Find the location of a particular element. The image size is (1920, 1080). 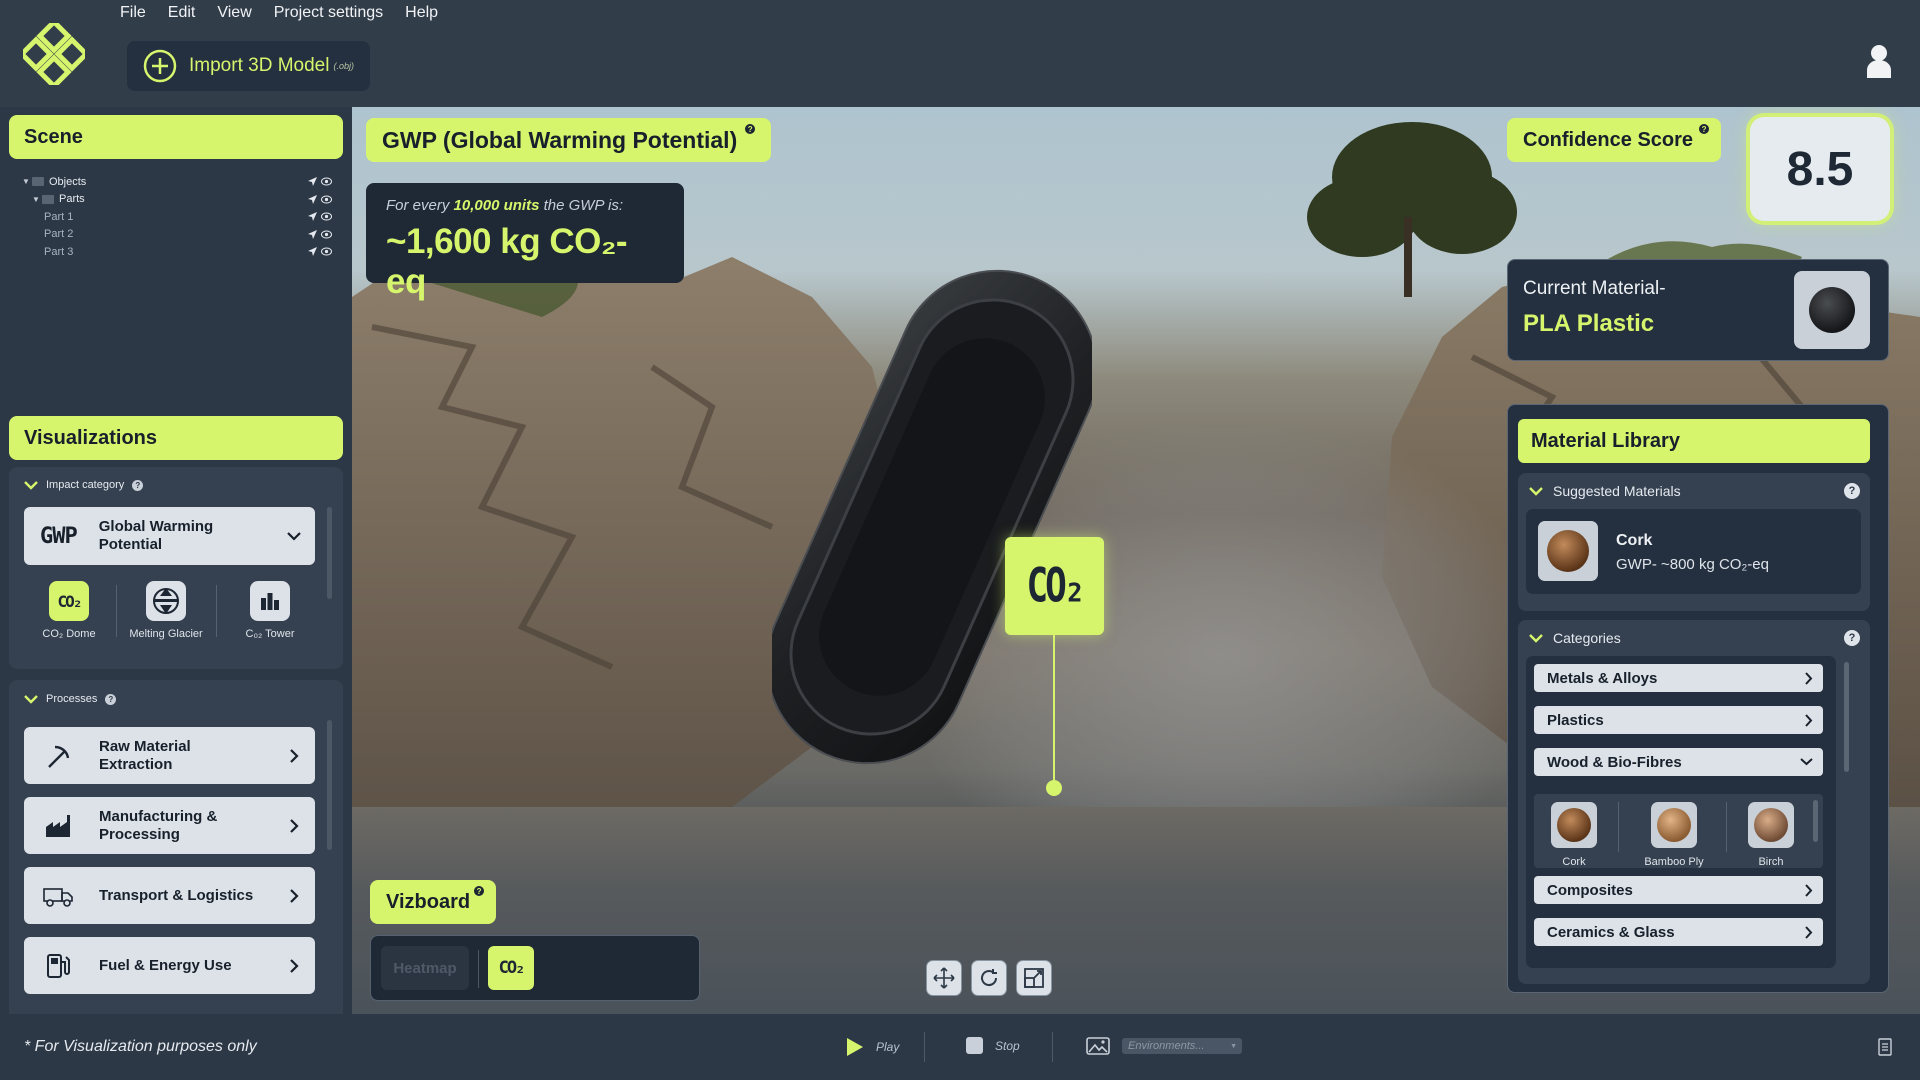

visualizations-header: Visualizations is located at coordinates (176, 438).